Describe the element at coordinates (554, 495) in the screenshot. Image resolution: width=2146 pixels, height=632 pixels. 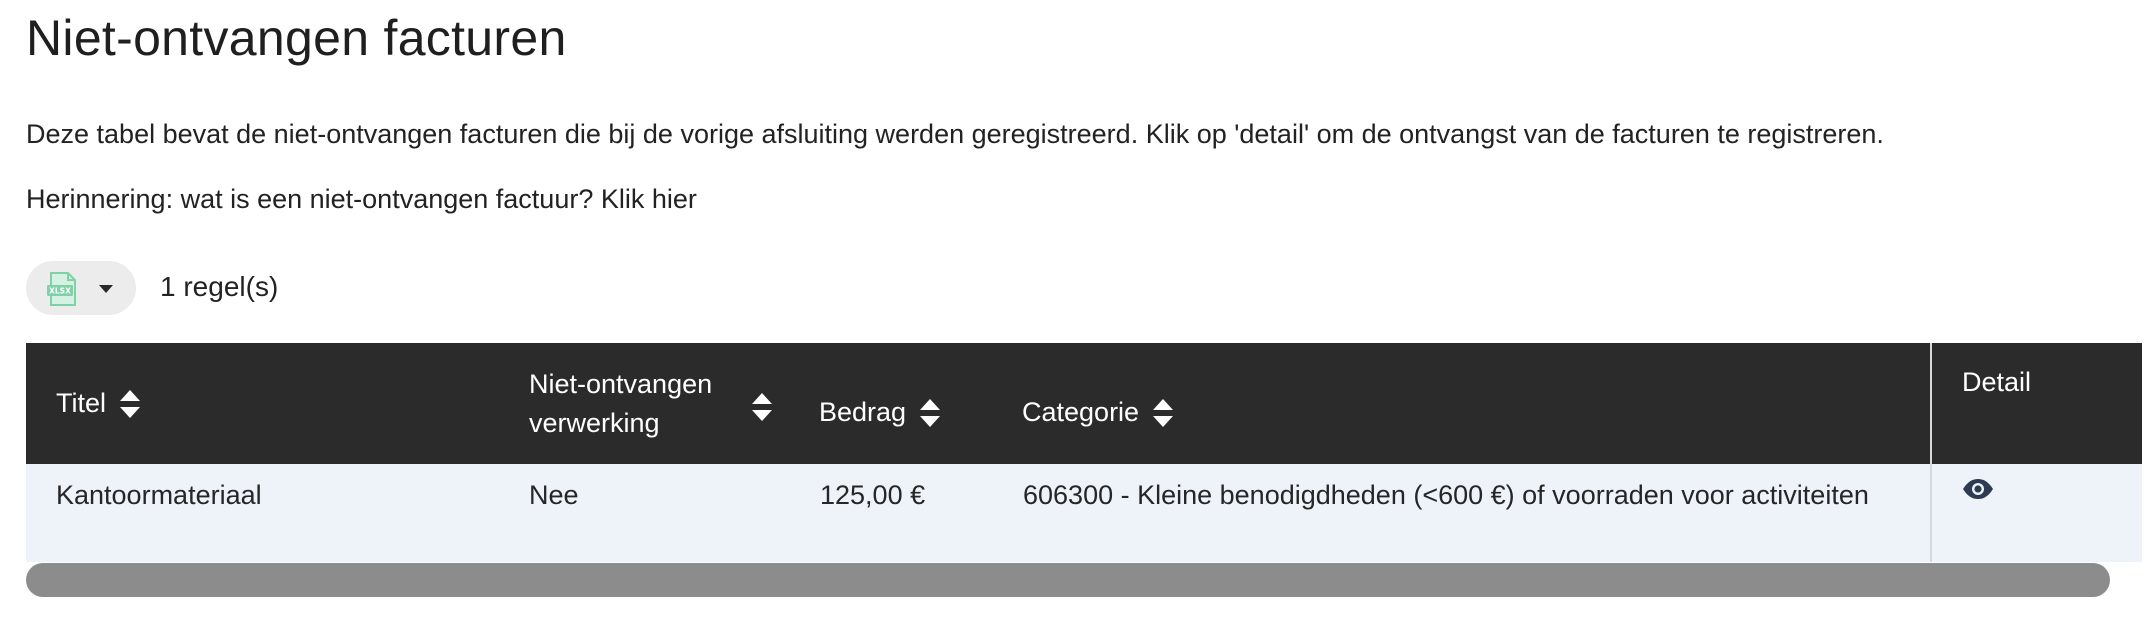
I see `cell-verwerking: Nee` at that location.